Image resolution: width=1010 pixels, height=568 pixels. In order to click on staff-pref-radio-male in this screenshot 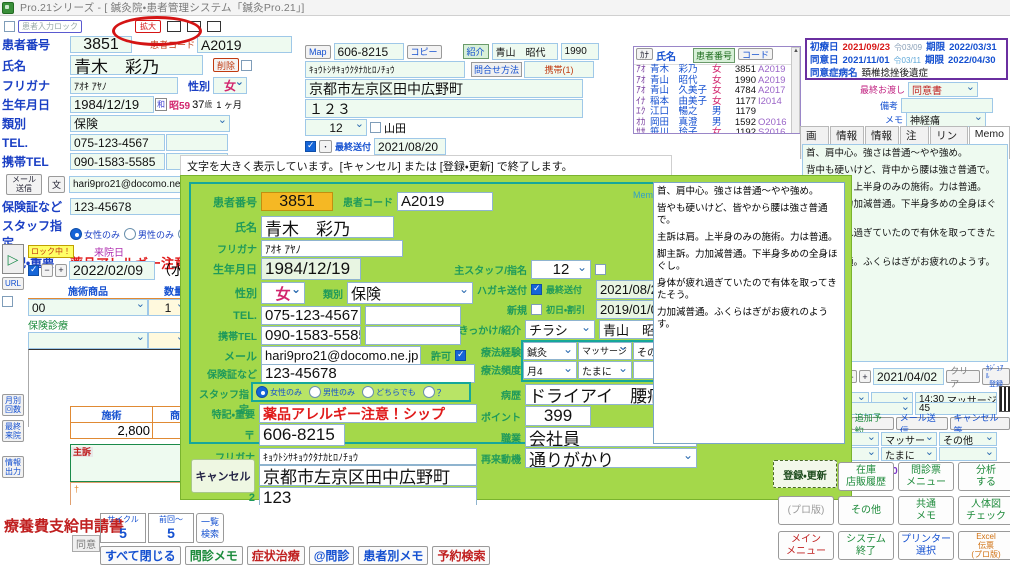, I will do `click(130, 234)`.